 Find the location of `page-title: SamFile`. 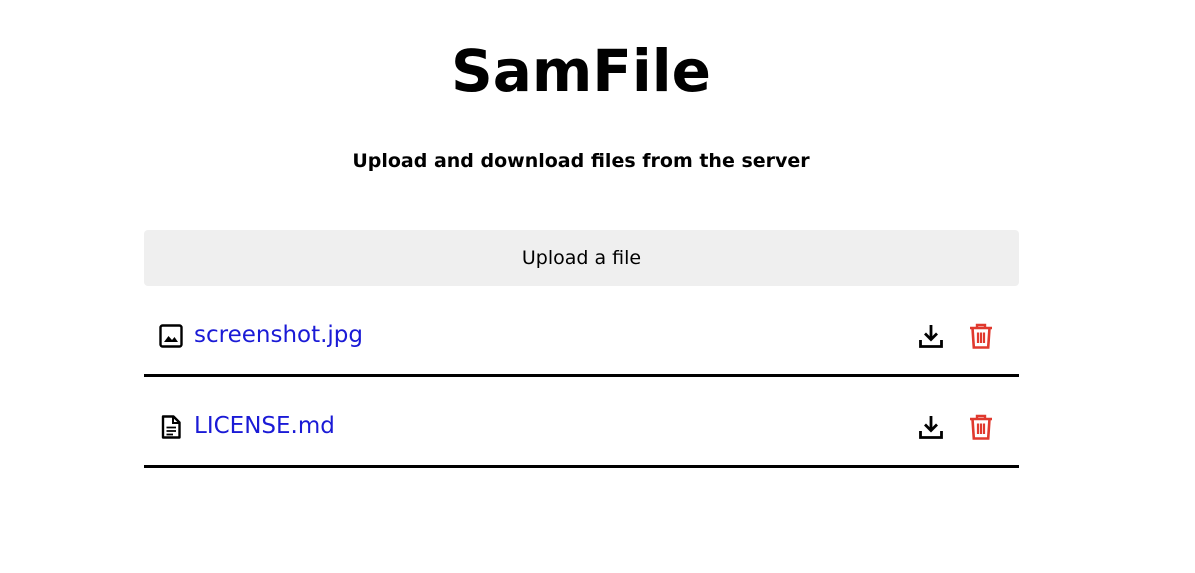

page-title: SamFile is located at coordinates (581, 71).